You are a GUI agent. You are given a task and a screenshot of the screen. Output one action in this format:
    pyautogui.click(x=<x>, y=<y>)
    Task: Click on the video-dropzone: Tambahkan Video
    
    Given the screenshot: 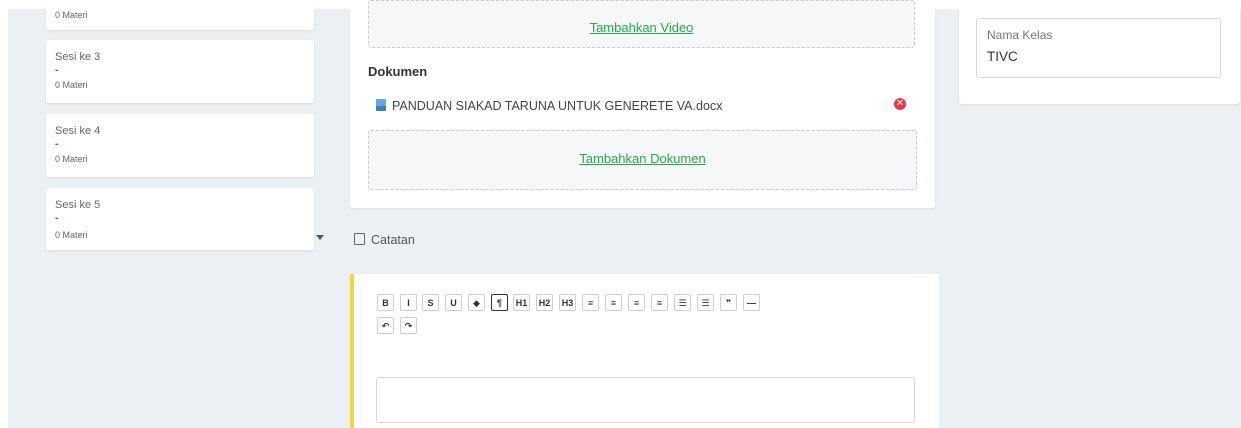 What is the action you would take?
    pyautogui.click(x=641, y=24)
    